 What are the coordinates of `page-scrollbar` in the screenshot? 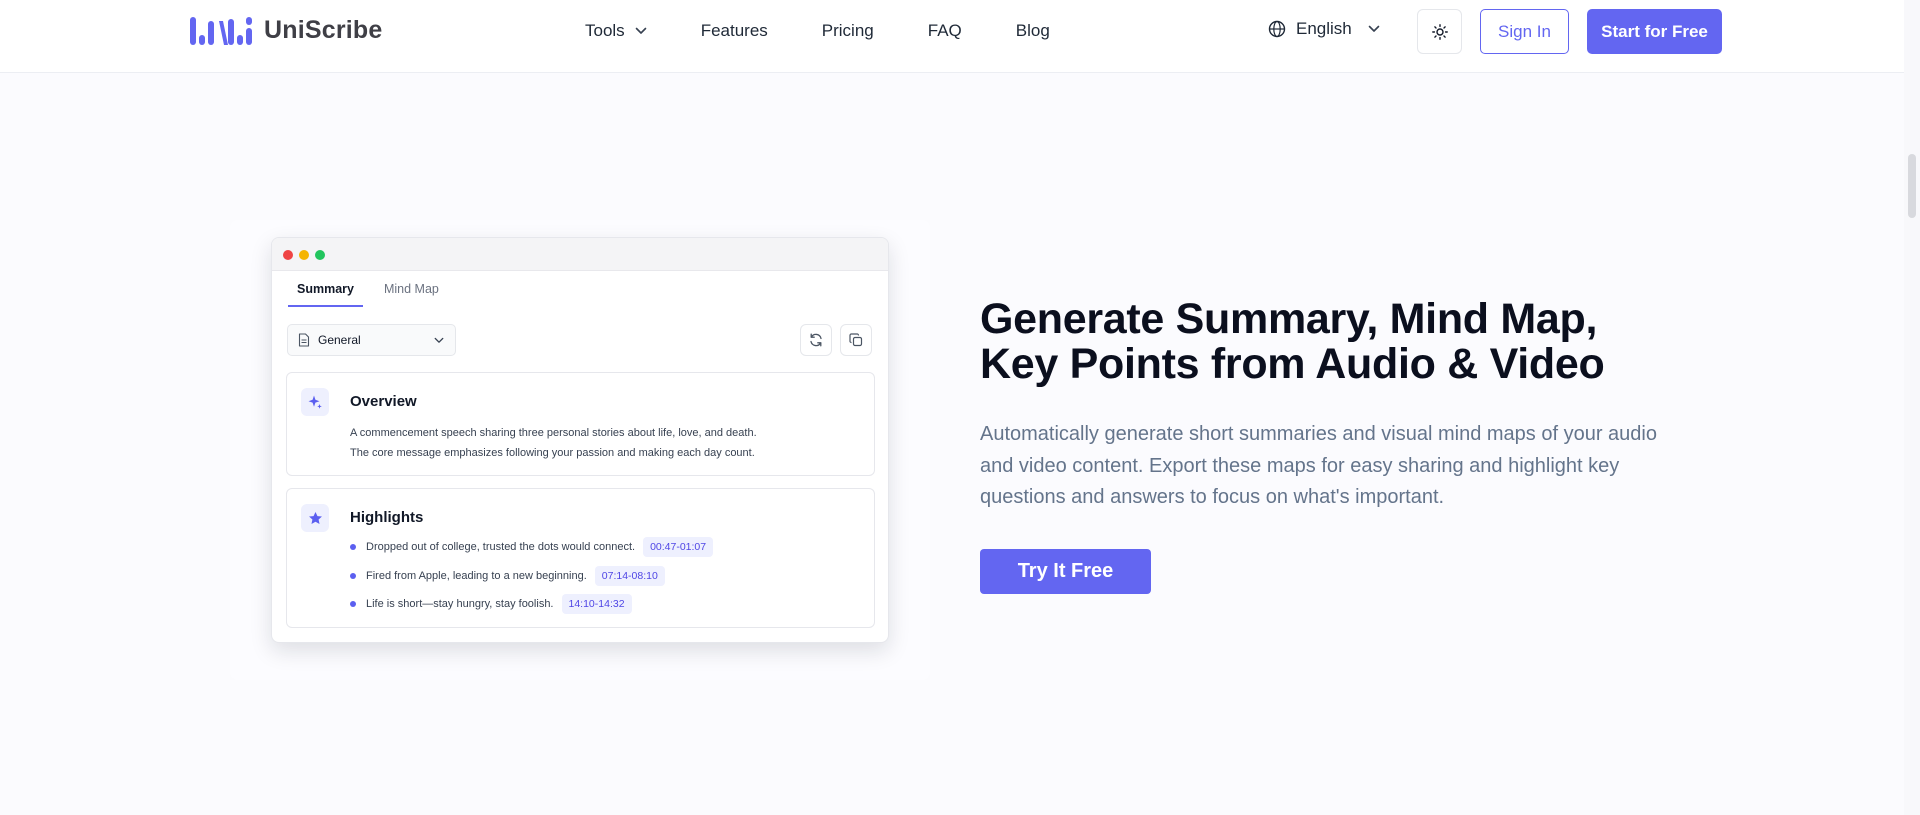 It's located at (1912, 407).